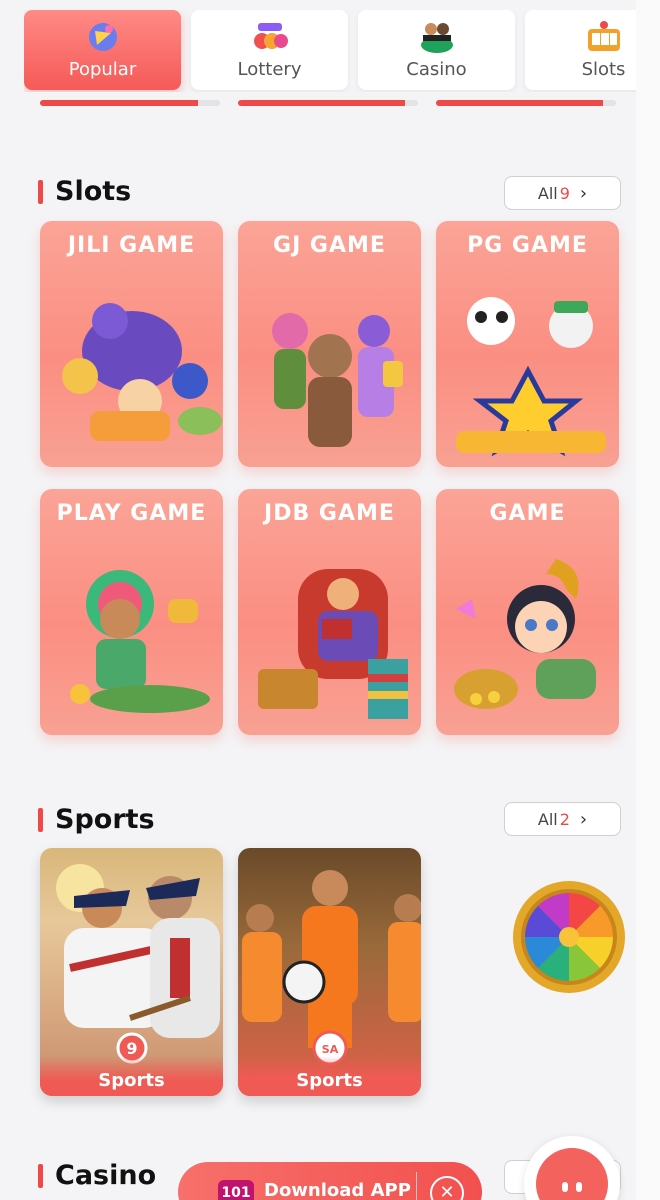 The image size is (660, 1200). I want to click on section-title-text: Slots, so click(93, 191).